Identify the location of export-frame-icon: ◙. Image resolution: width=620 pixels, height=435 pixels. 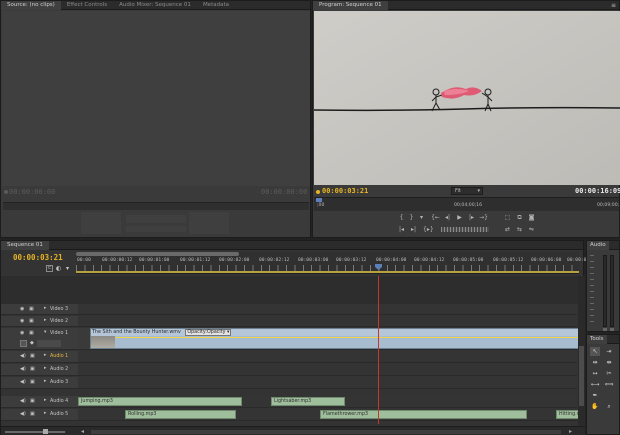
(531, 217).